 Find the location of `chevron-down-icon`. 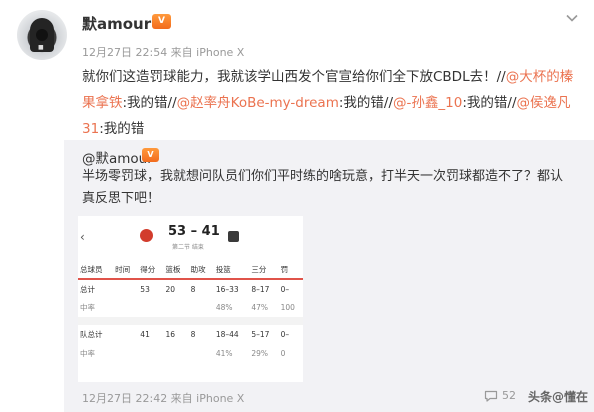

chevron-down-icon is located at coordinates (572, 18).